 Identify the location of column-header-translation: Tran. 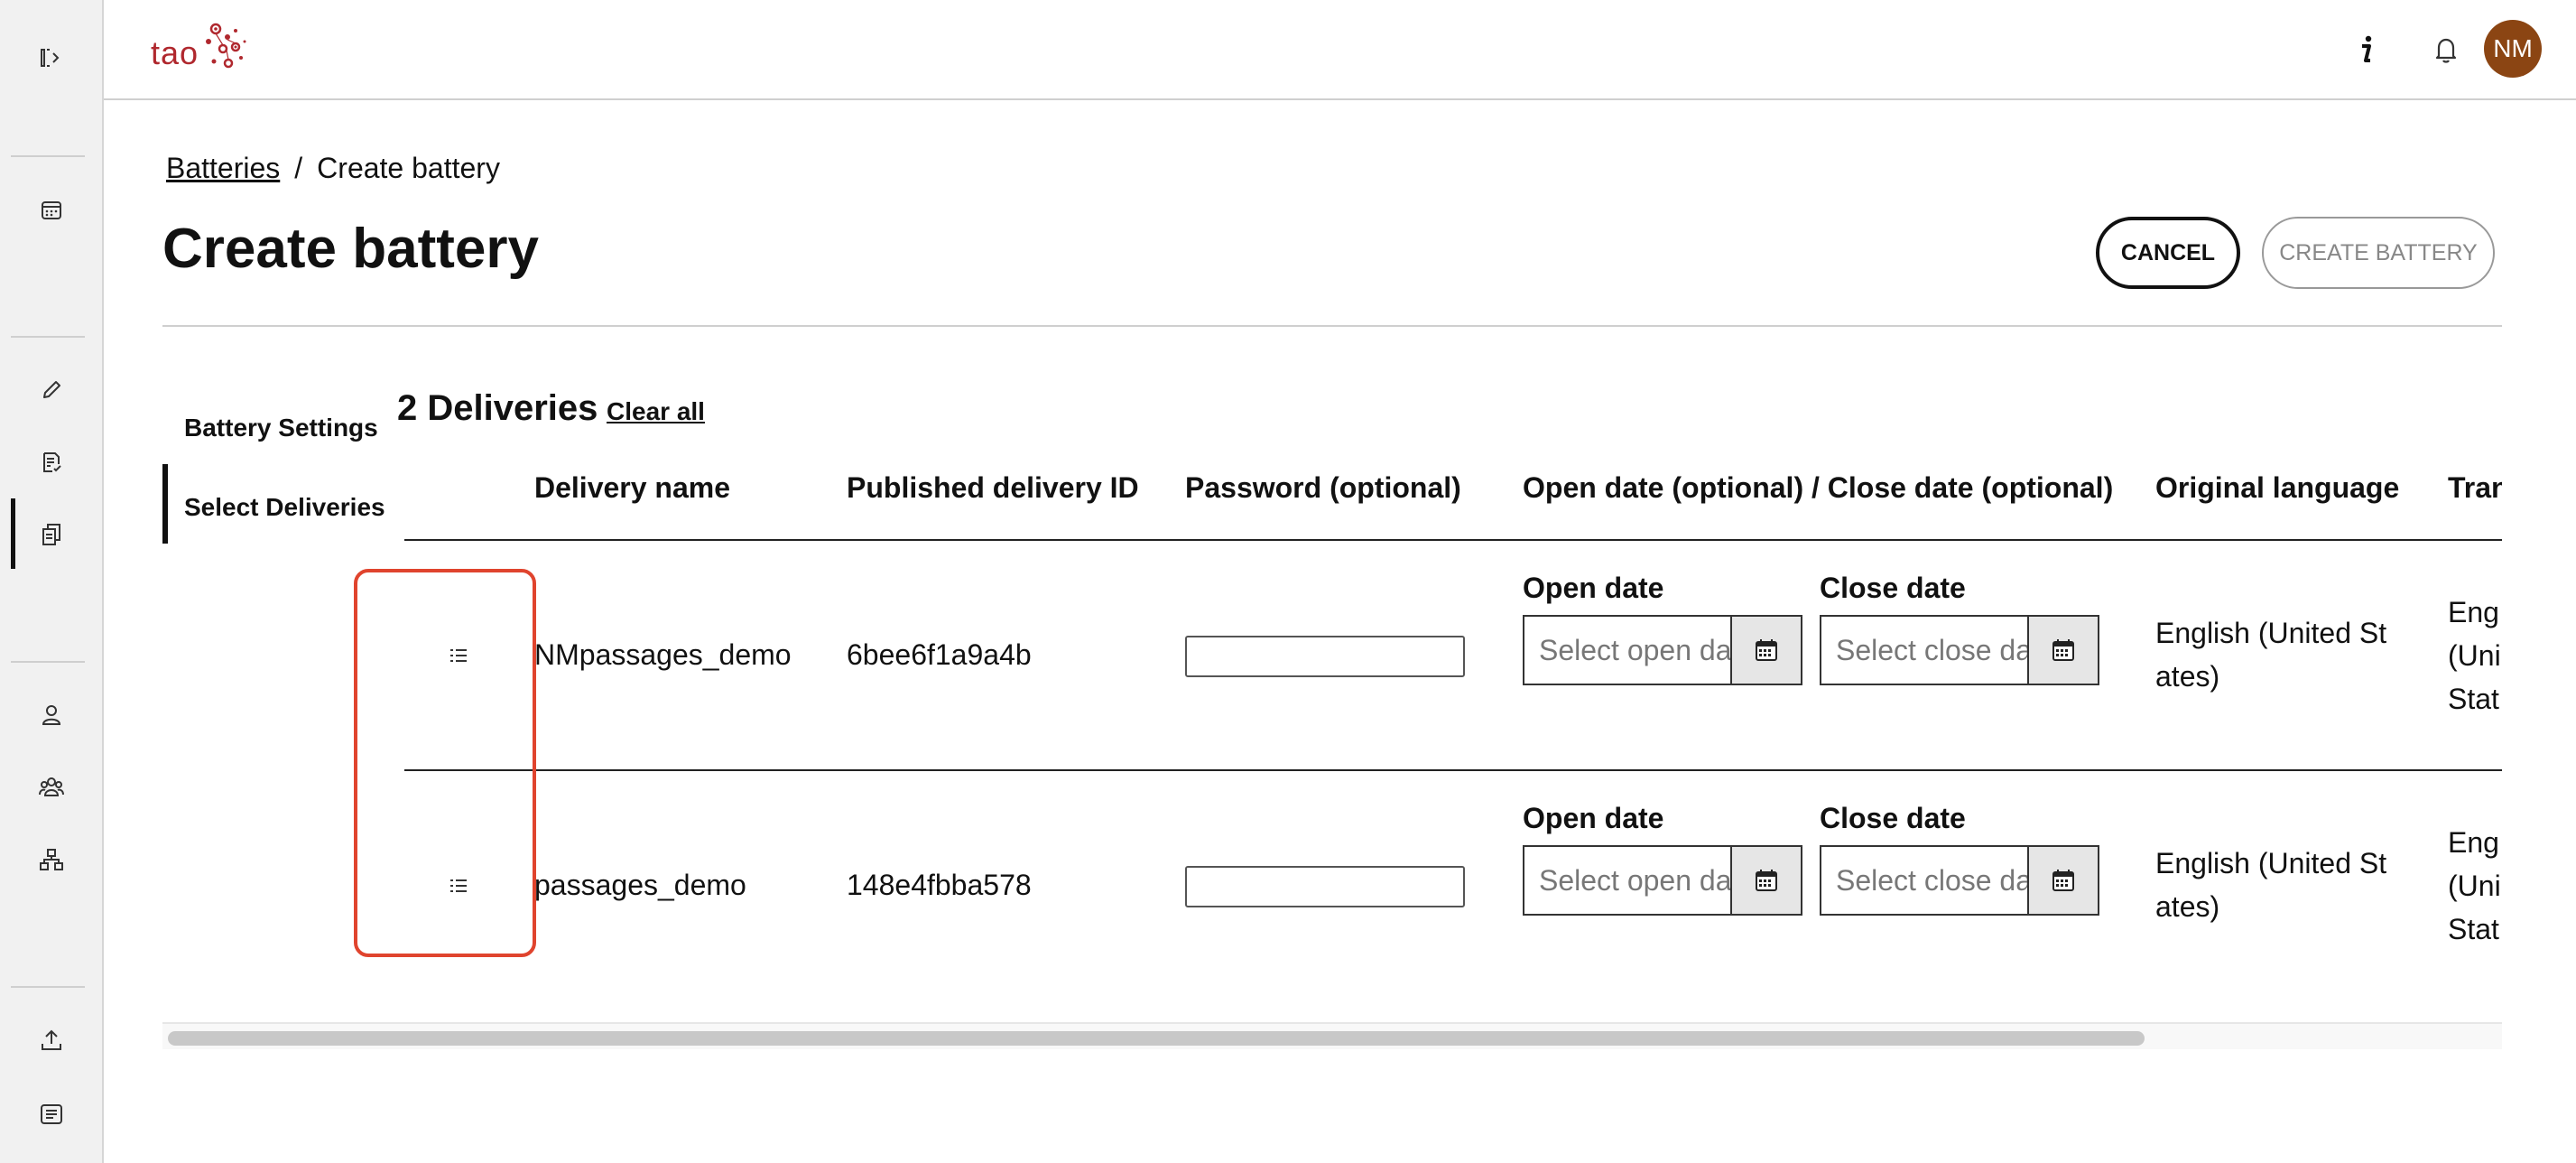
(2475, 487).